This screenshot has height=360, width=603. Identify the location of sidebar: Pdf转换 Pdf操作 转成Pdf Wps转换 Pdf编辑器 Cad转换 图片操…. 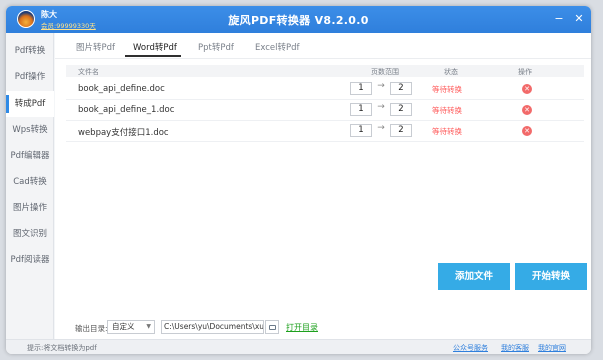
(30, 186).